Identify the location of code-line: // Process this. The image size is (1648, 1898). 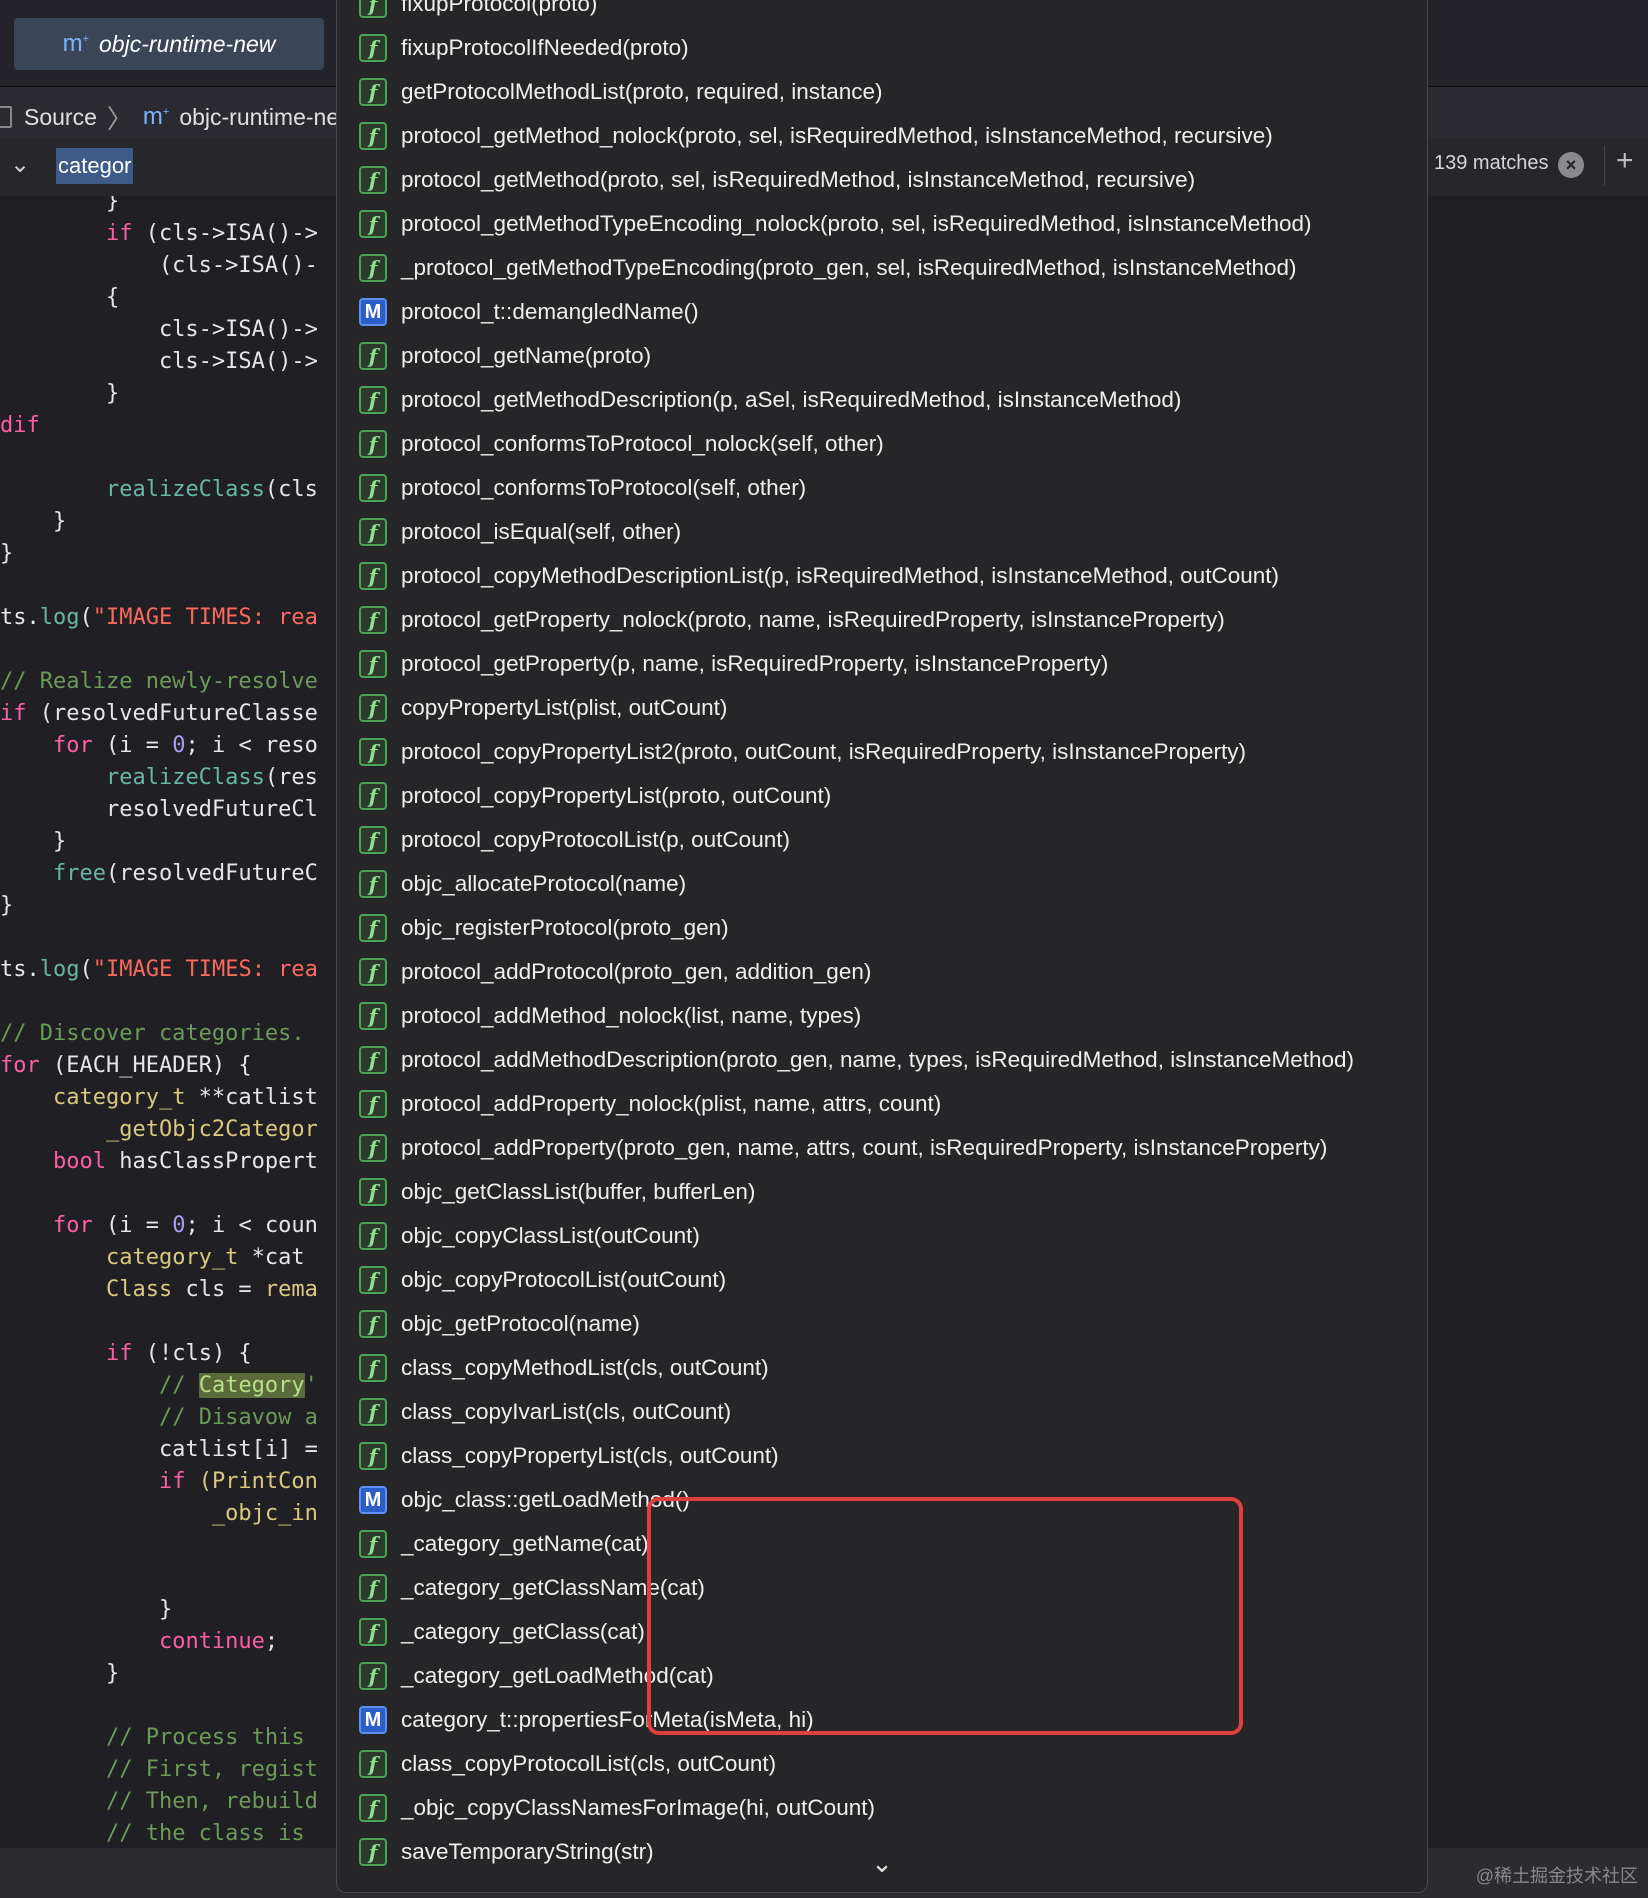
(152, 1738).